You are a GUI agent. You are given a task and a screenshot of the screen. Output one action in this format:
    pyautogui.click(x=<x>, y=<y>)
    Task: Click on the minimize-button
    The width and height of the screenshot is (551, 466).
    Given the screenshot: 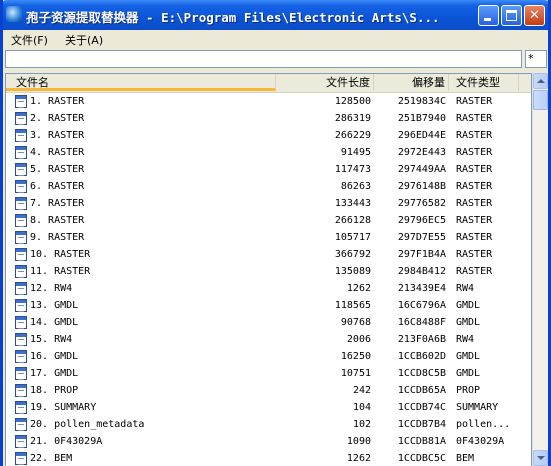 What is the action you would take?
    pyautogui.click(x=488, y=15)
    